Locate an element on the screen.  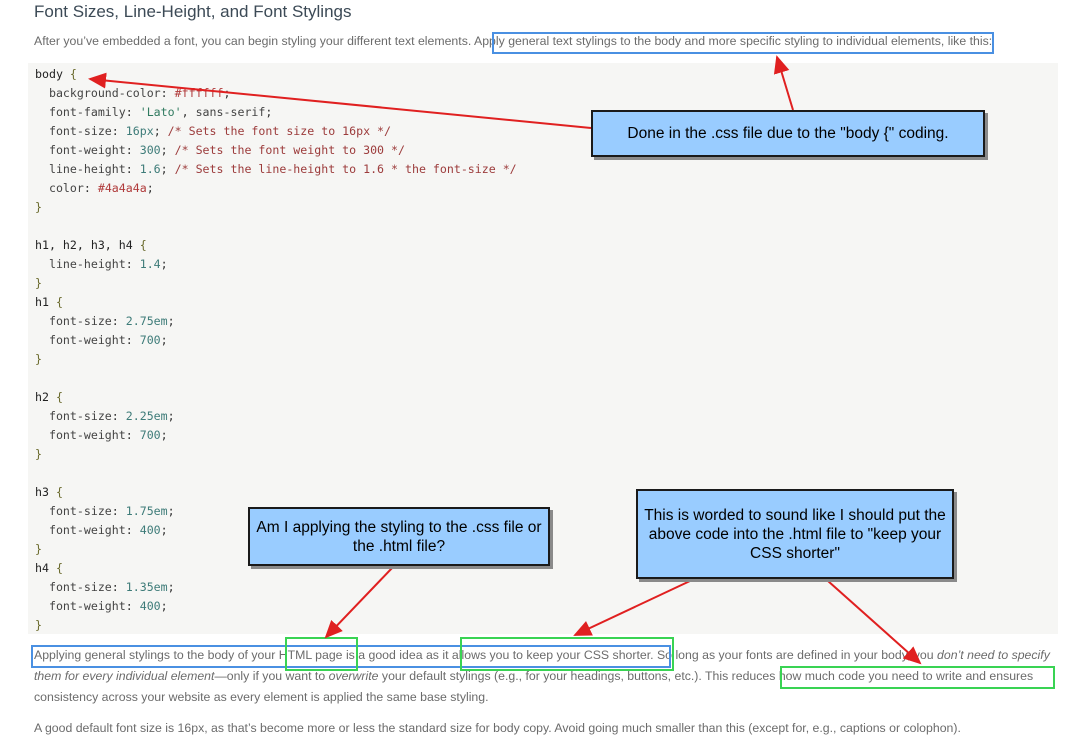
arrow-to-body is located at coordinates (340, 100).